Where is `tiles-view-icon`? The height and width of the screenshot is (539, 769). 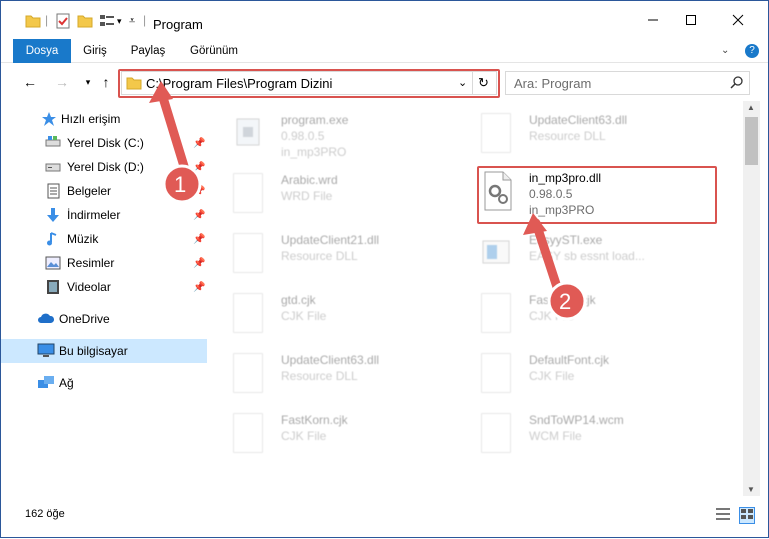
tiles-view-icon is located at coordinates (747, 515).